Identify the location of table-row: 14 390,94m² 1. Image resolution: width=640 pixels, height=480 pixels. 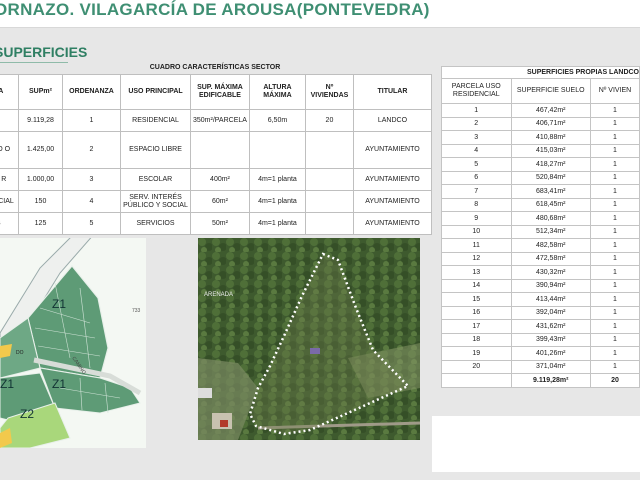
(540, 285).